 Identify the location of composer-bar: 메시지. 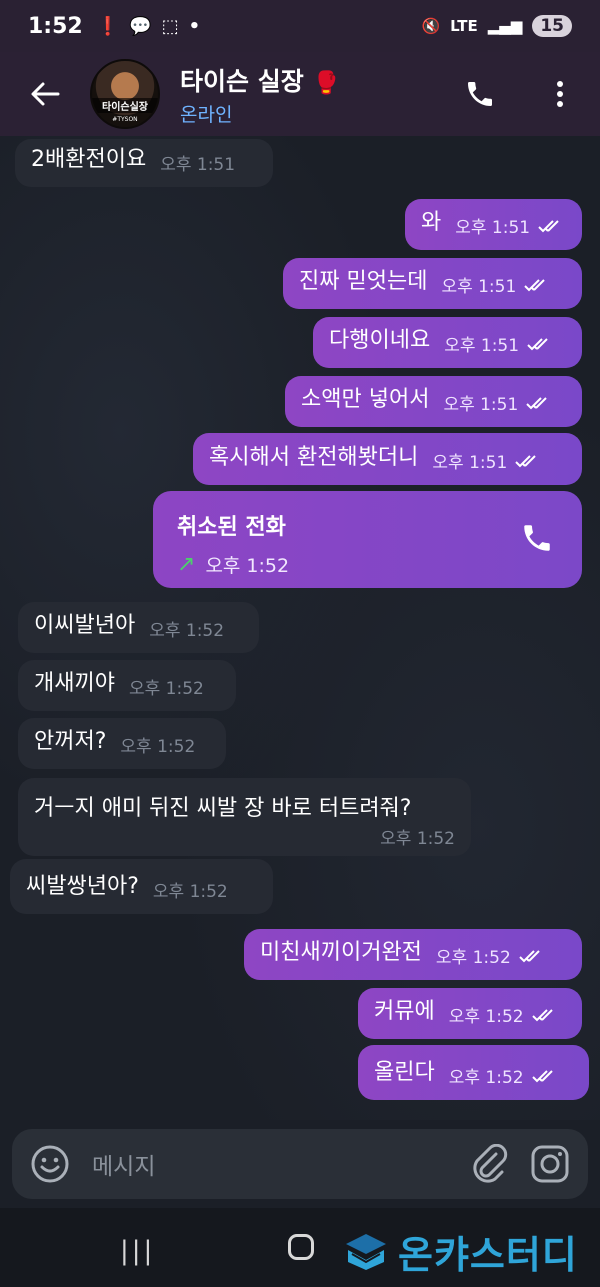
(300, 1164).